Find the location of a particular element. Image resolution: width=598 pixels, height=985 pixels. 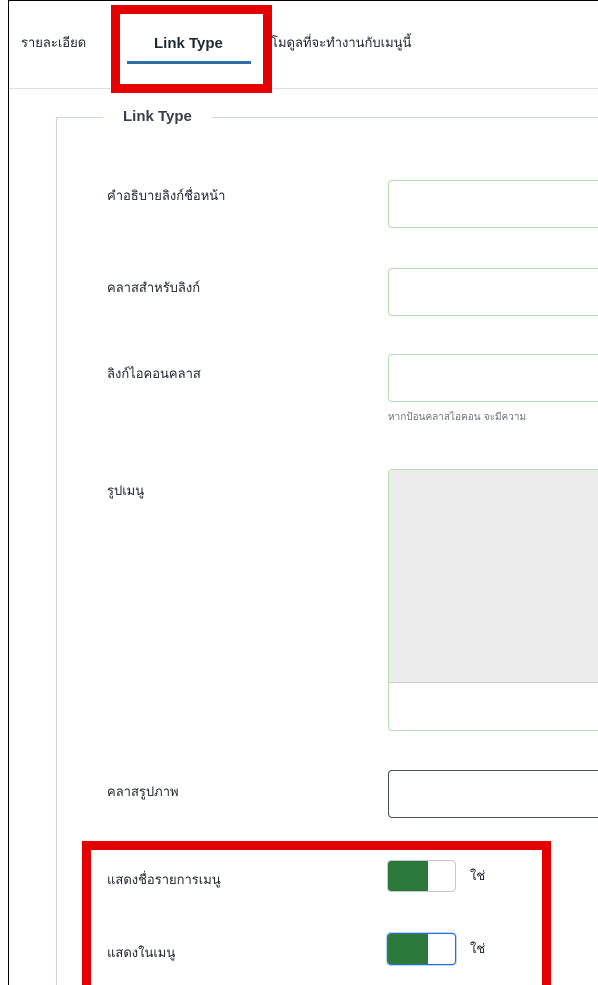

image-class-input is located at coordinates (493, 794).